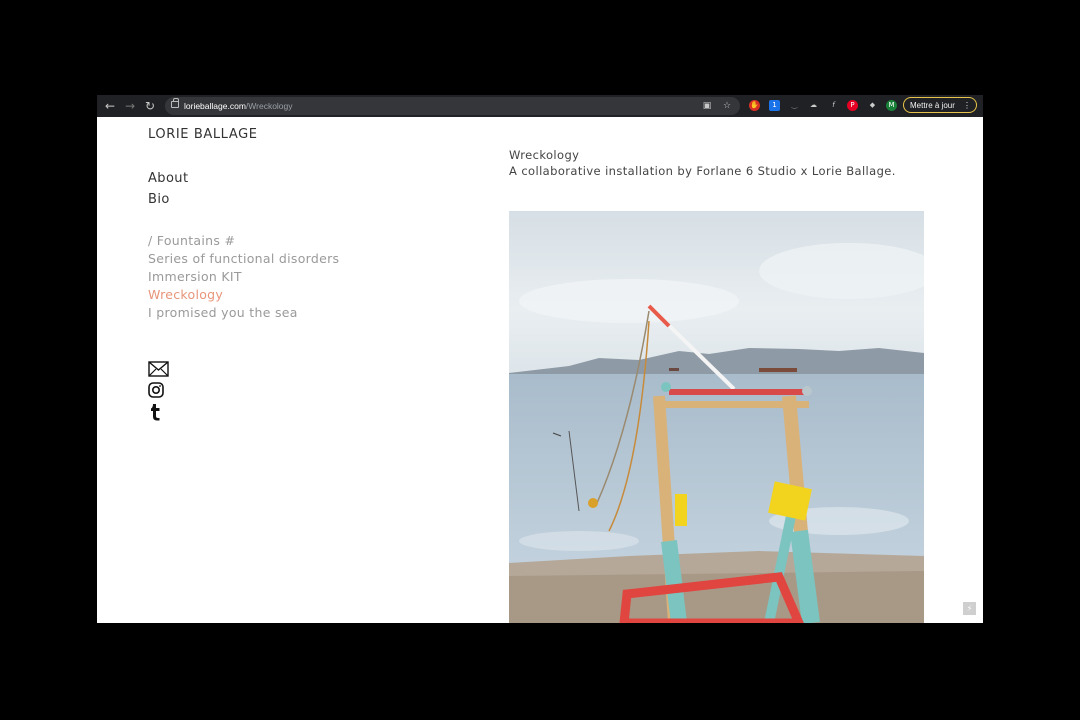 Image resolution: width=1080 pixels, height=720 pixels. Describe the element at coordinates (707, 106) in the screenshot. I see `translate-icon: ▣` at that location.